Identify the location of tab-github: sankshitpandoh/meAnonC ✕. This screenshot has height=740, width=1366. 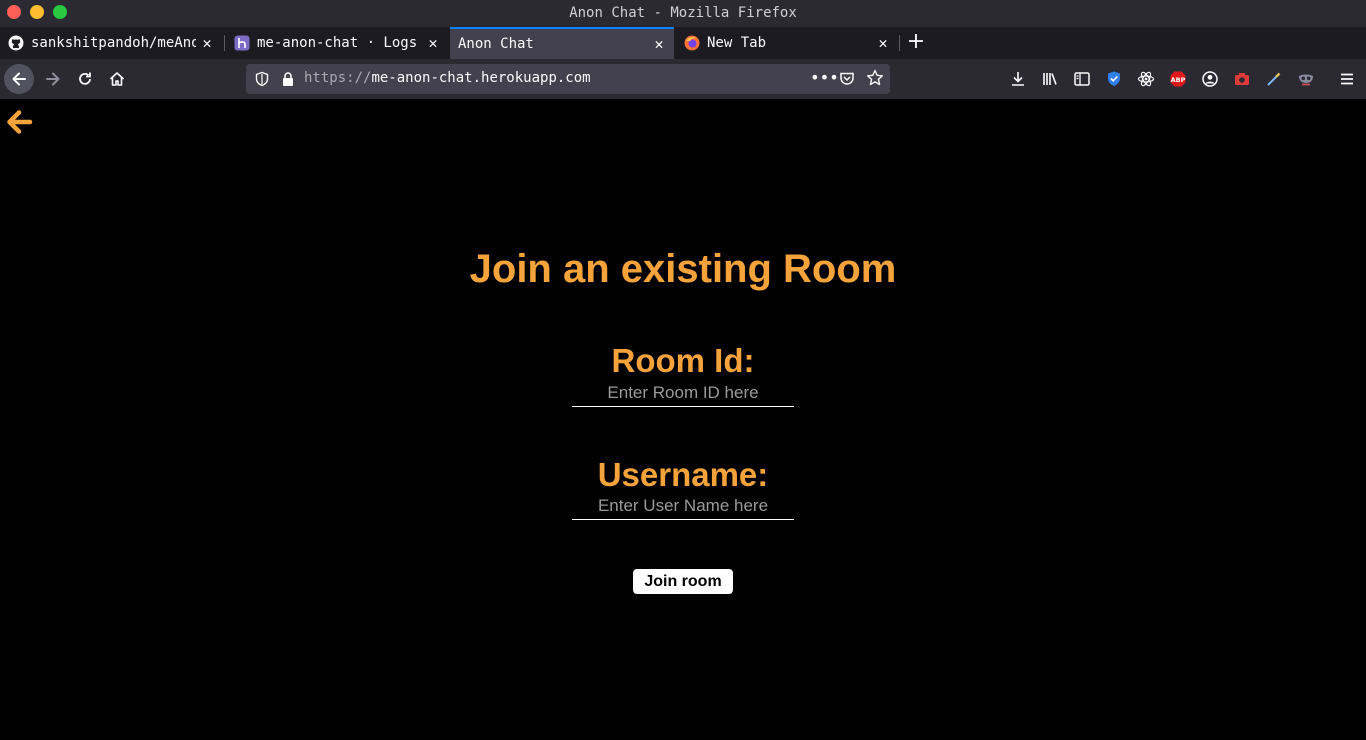
(111, 43).